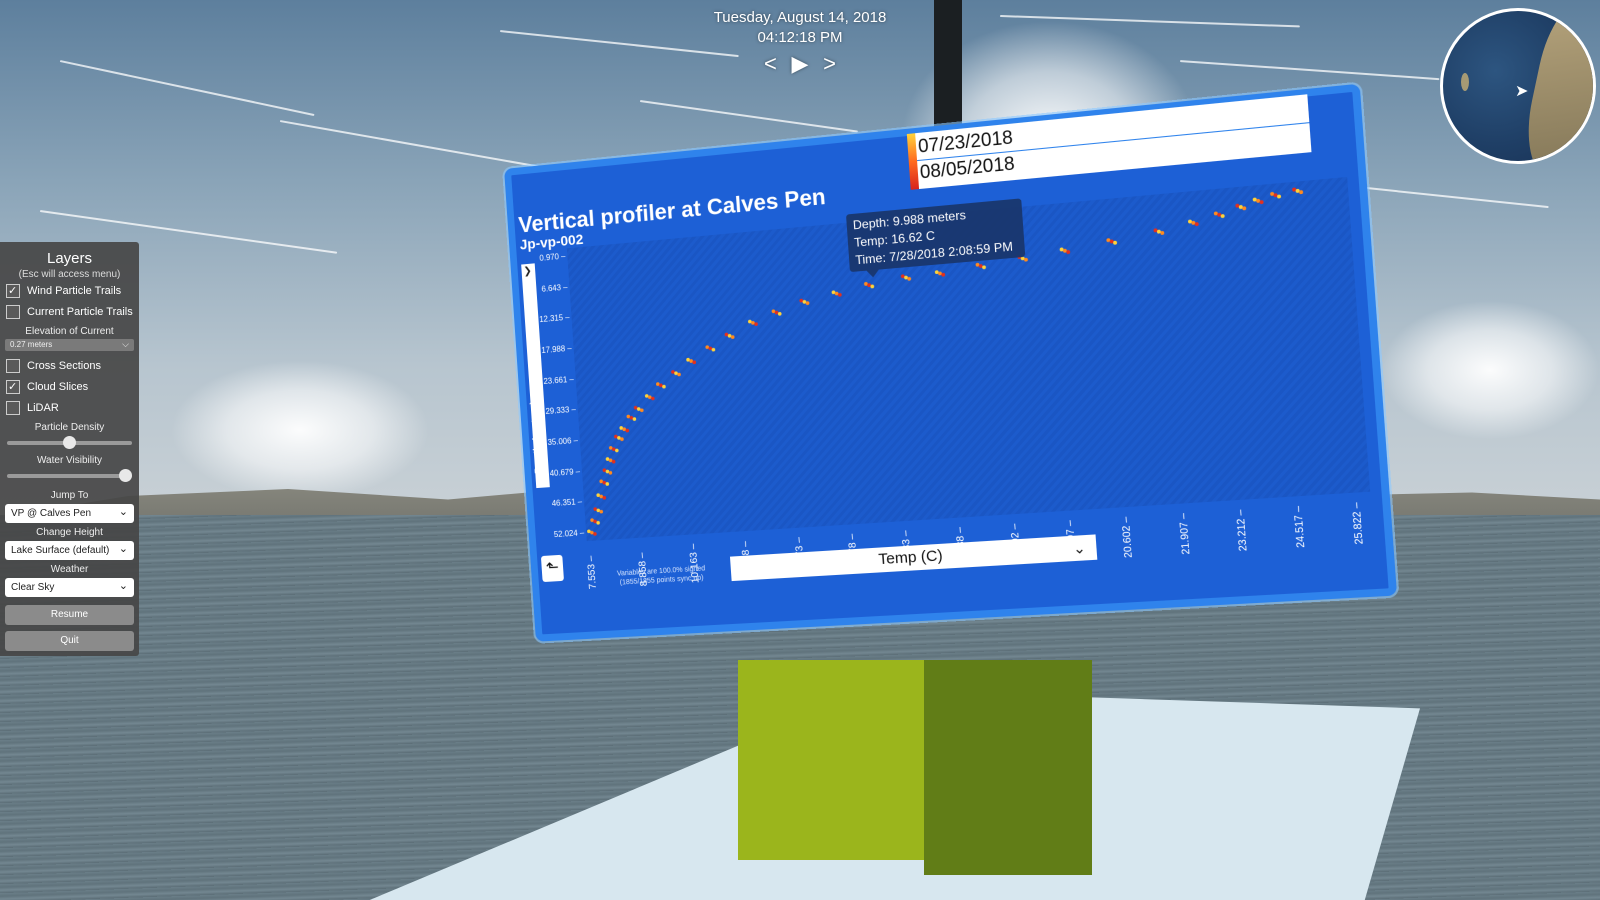  I want to click on y-tick-label: 52.024 –, so click(569, 534).